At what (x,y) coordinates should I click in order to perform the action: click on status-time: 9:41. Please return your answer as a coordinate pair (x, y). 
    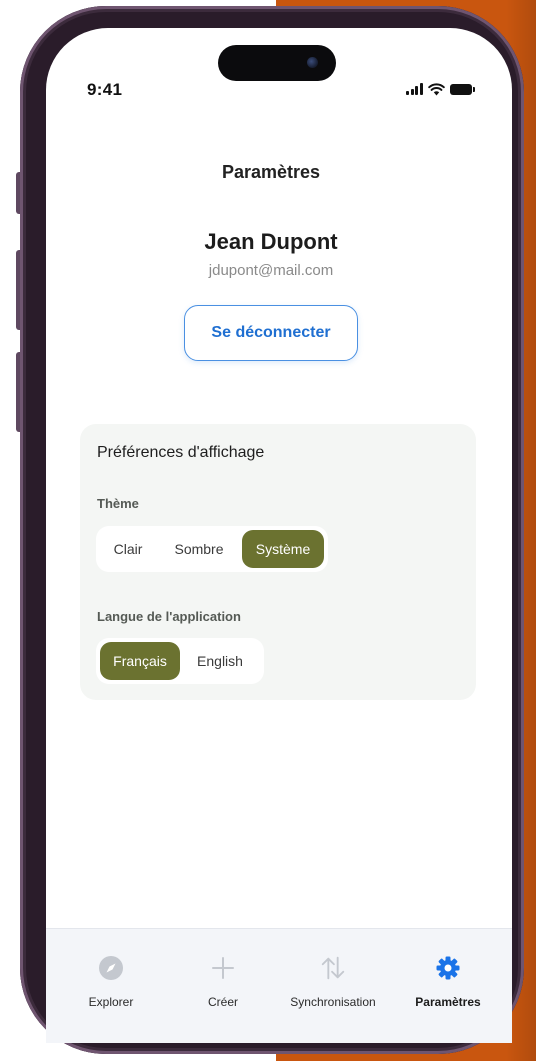
    Looking at the image, I should click on (105, 89).